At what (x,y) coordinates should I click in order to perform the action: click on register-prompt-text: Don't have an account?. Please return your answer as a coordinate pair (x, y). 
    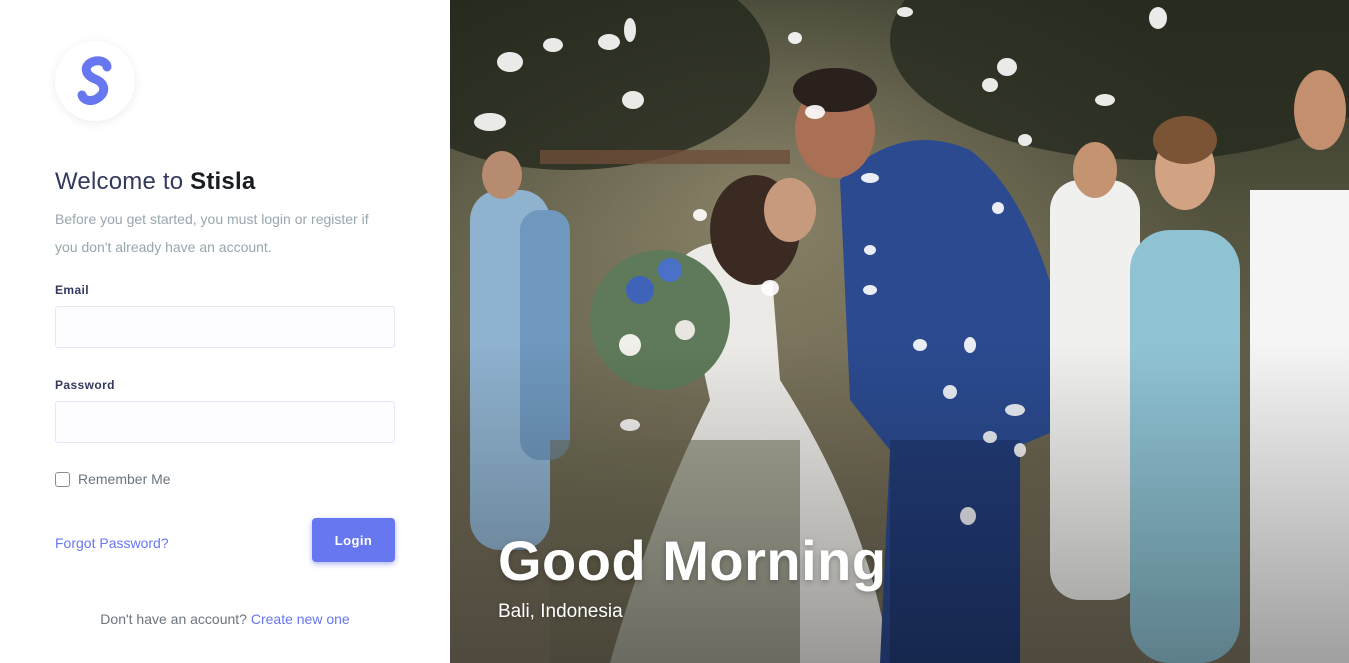
    Looking at the image, I should click on (173, 619).